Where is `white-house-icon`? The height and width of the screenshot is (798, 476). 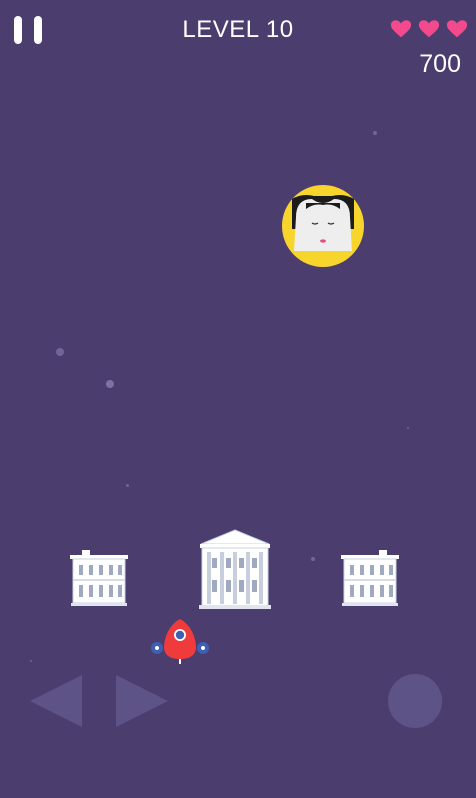 white-house-icon is located at coordinates (235, 569).